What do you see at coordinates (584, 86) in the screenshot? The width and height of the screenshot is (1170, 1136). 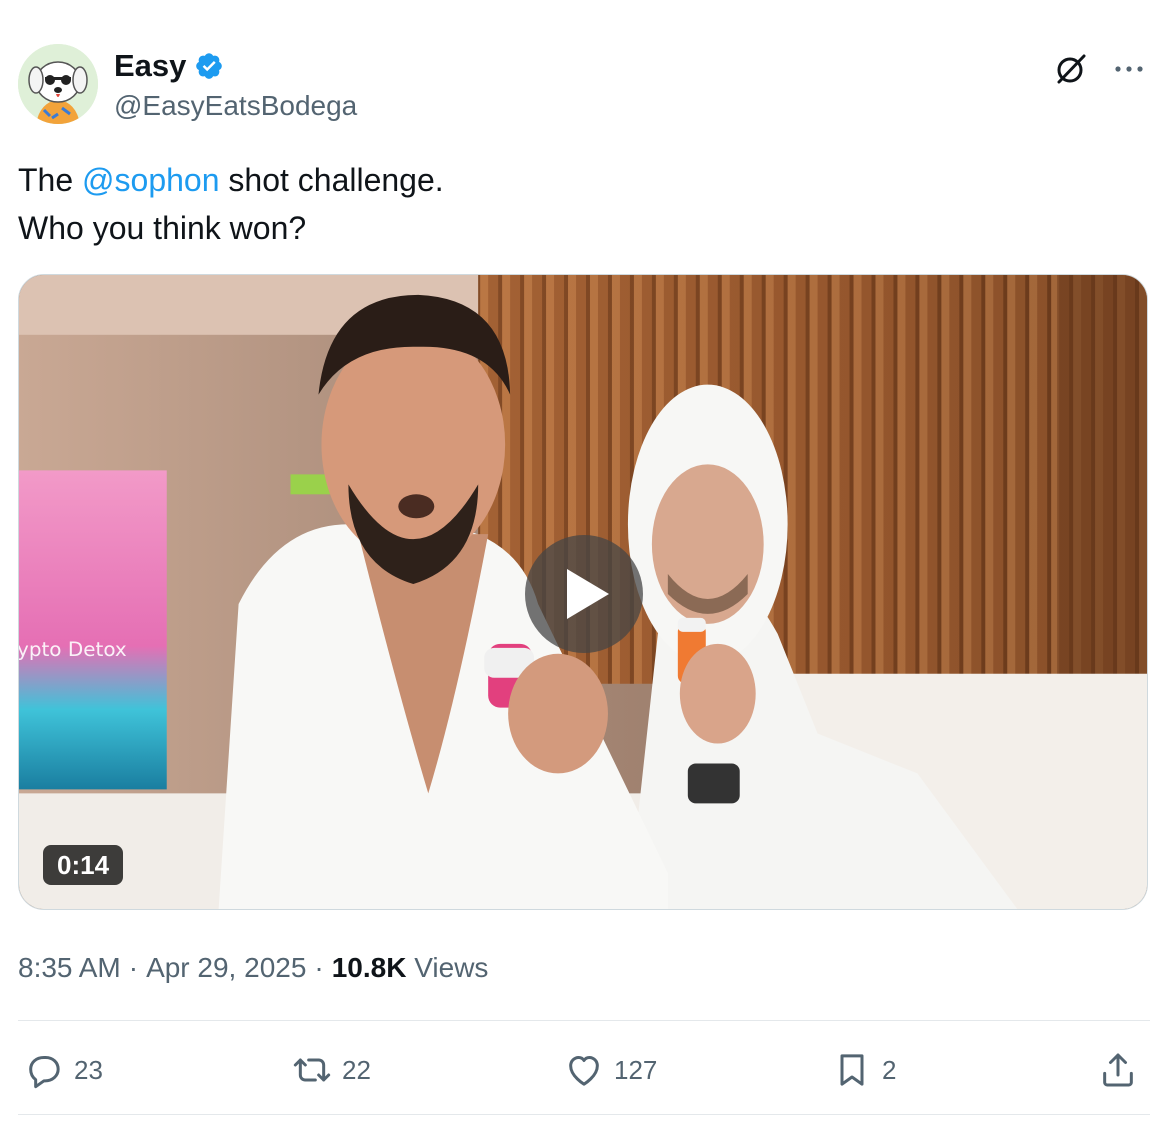 I see `tweet-header: Easy @EasyEatsBodega` at bounding box center [584, 86].